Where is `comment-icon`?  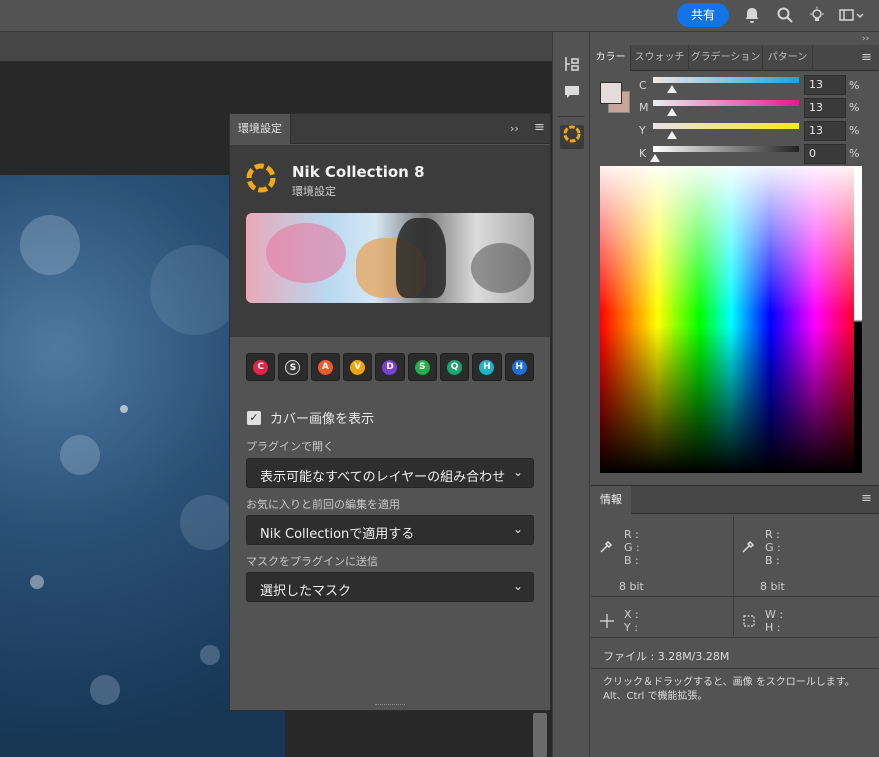
comment-icon is located at coordinates (572, 95).